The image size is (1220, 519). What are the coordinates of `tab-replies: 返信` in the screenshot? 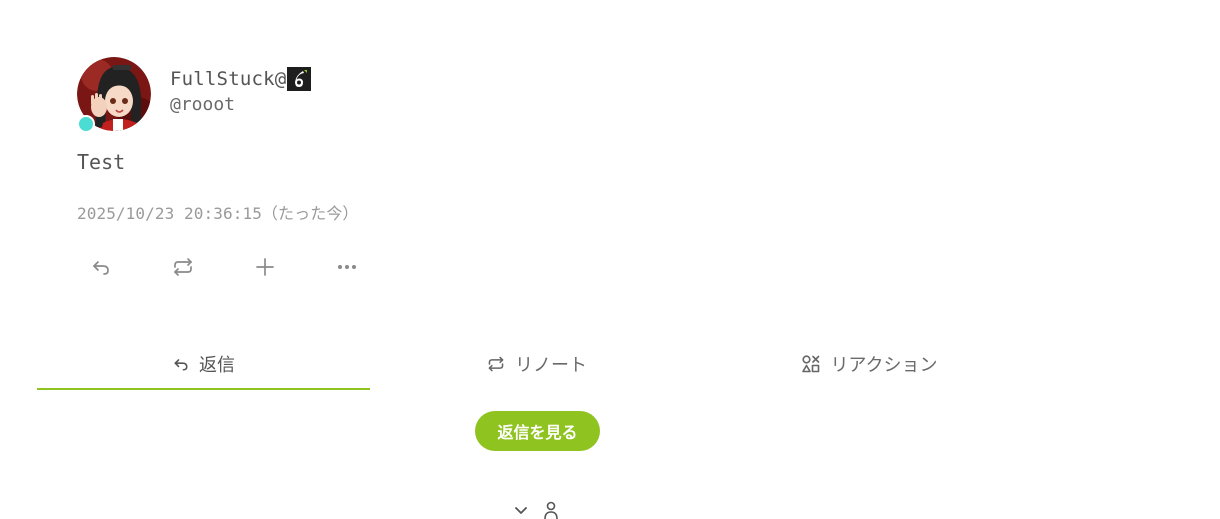 It's located at (203, 365).